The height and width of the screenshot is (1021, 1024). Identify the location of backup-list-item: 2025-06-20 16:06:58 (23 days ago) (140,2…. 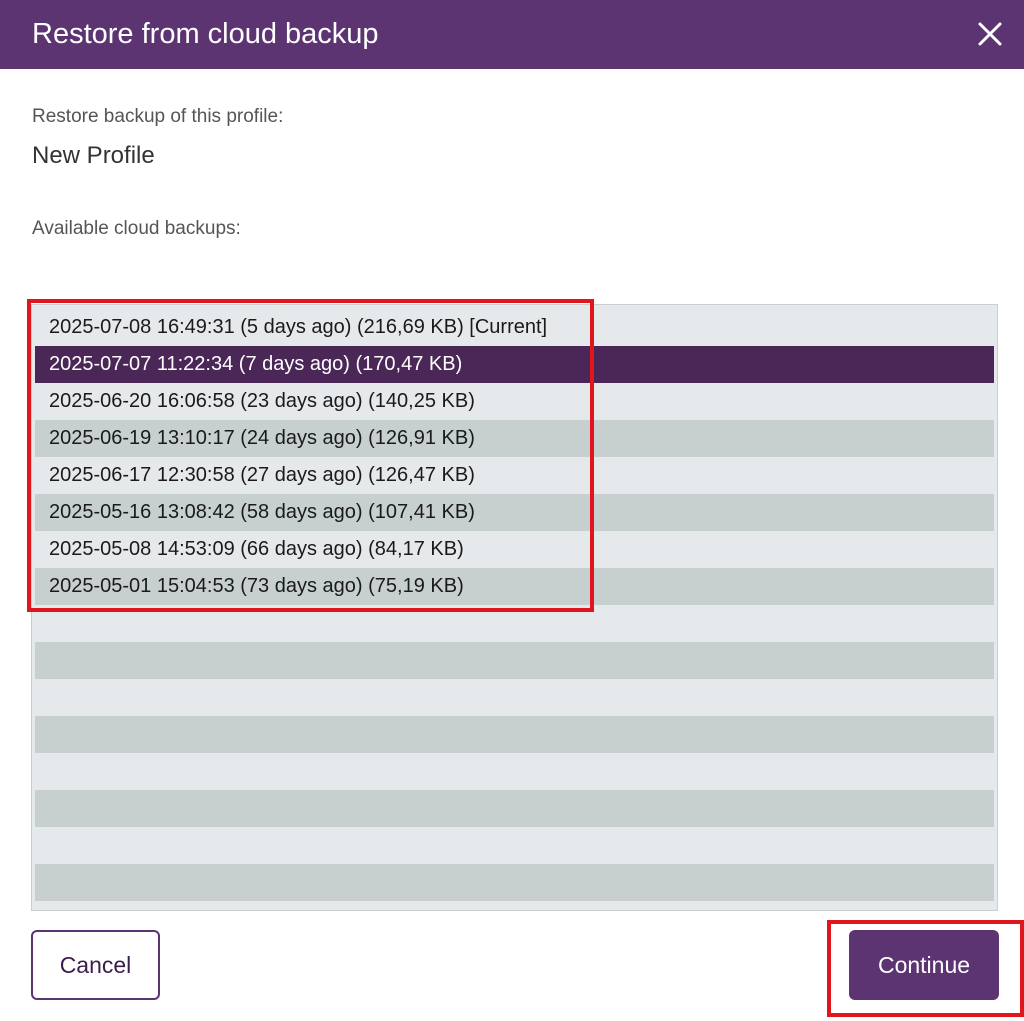
(514, 401).